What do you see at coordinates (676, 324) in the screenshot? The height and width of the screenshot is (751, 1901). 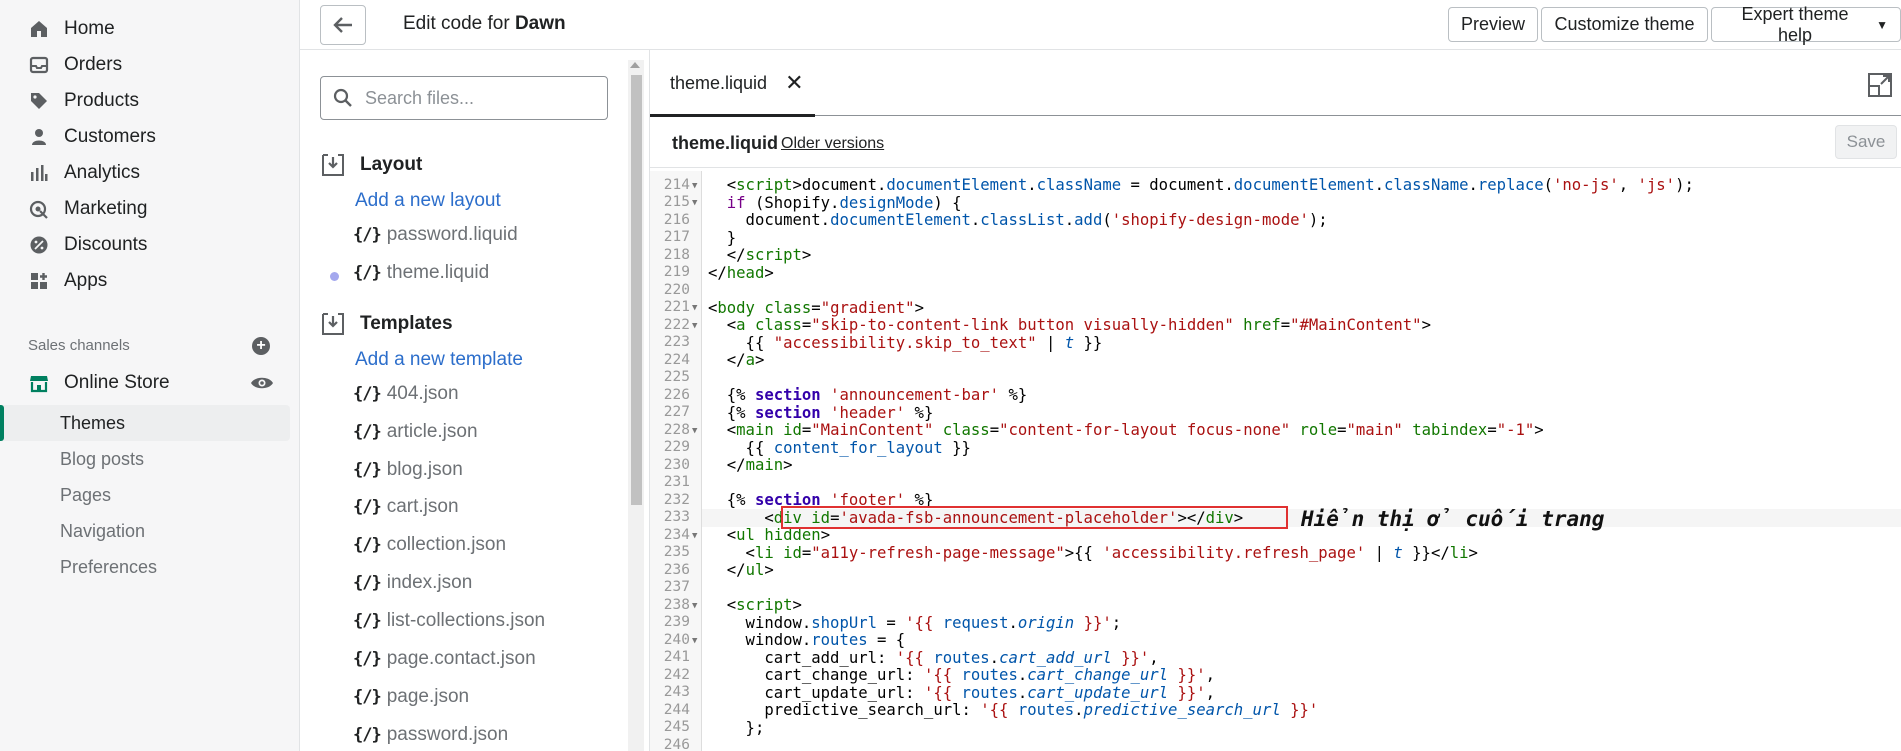 I see `line-number: 222` at bounding box center [676, 324].